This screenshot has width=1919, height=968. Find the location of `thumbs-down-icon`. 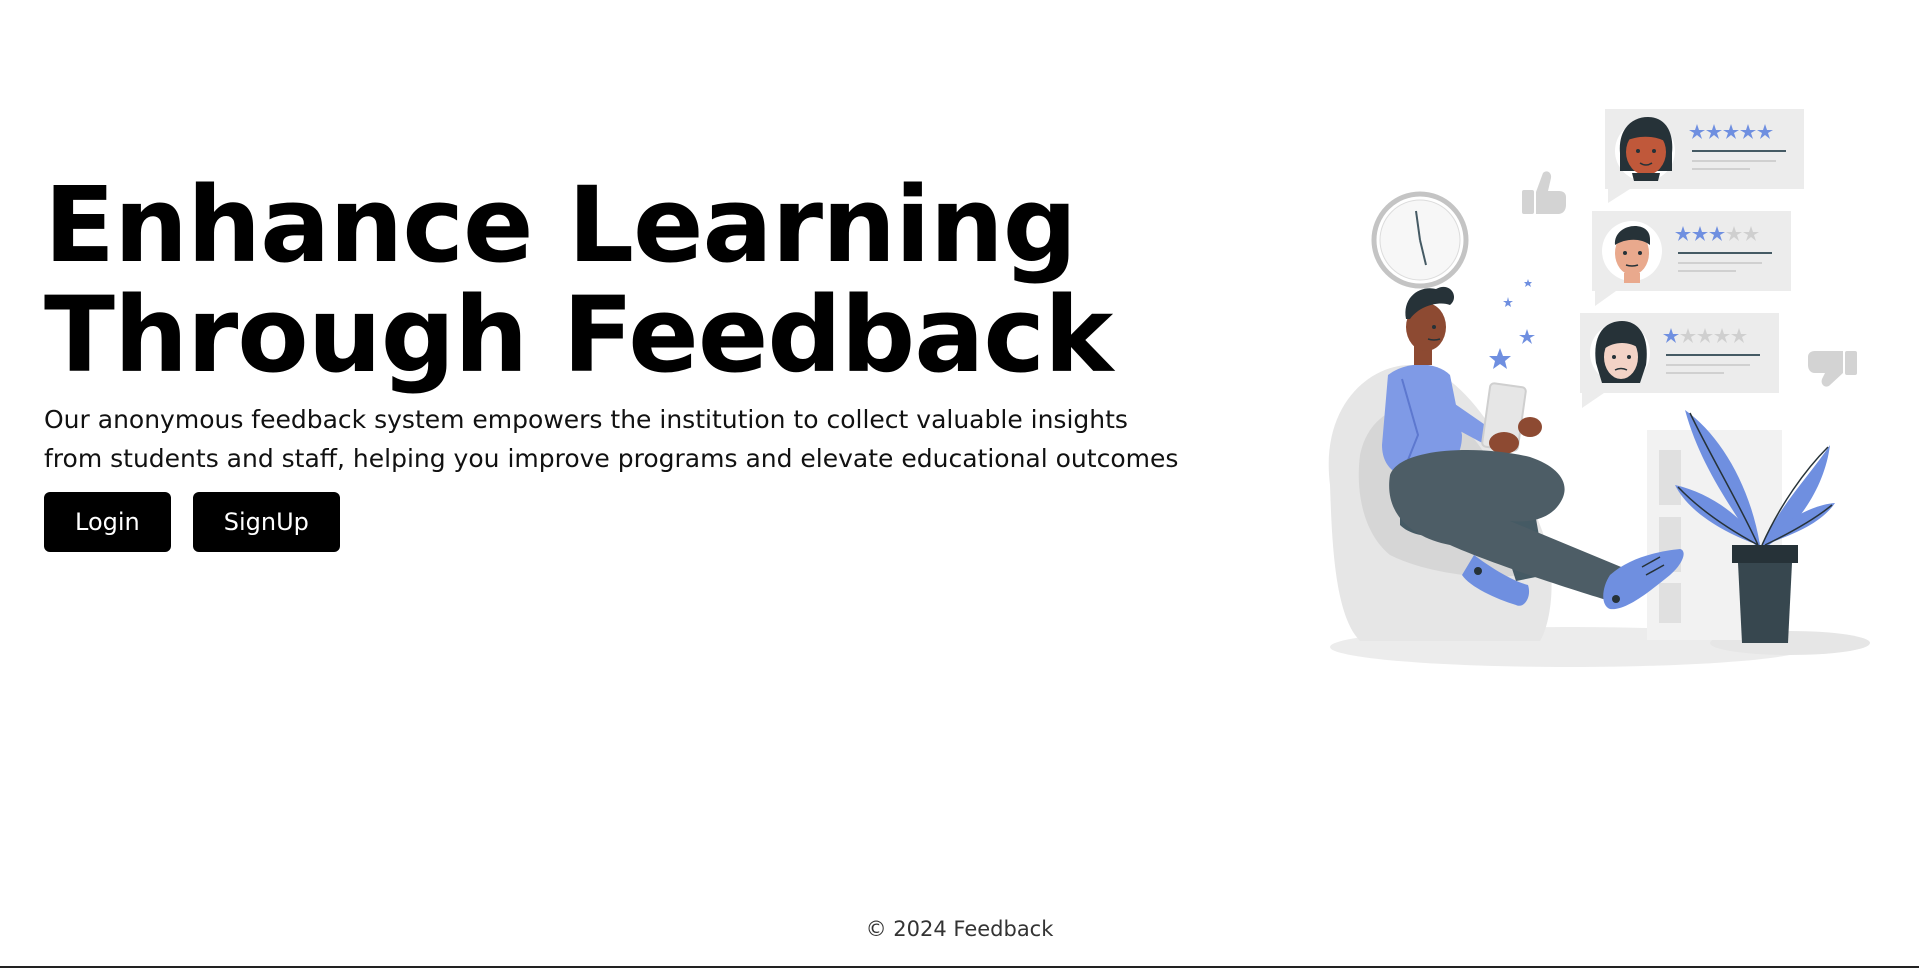

thumbs-down-icon is located at coordinates (1832, 369).